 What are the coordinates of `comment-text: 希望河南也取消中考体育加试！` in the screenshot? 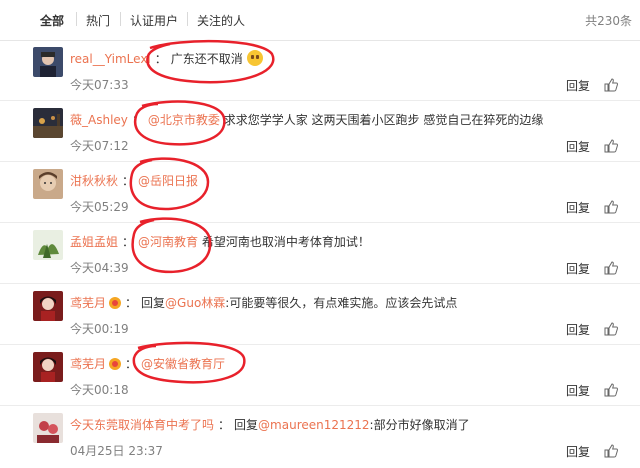 It's located at (284, 242).